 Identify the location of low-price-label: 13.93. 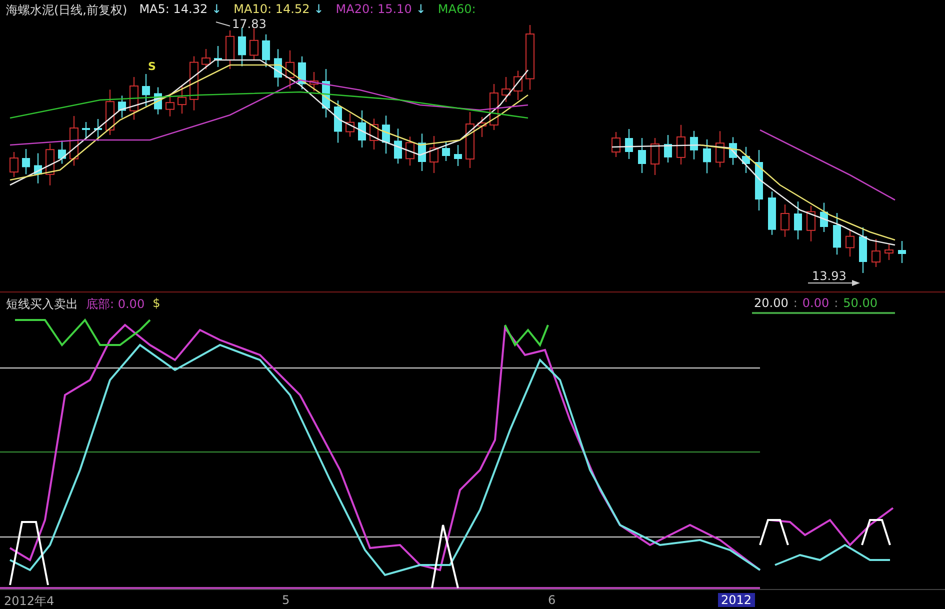
(829, 276).